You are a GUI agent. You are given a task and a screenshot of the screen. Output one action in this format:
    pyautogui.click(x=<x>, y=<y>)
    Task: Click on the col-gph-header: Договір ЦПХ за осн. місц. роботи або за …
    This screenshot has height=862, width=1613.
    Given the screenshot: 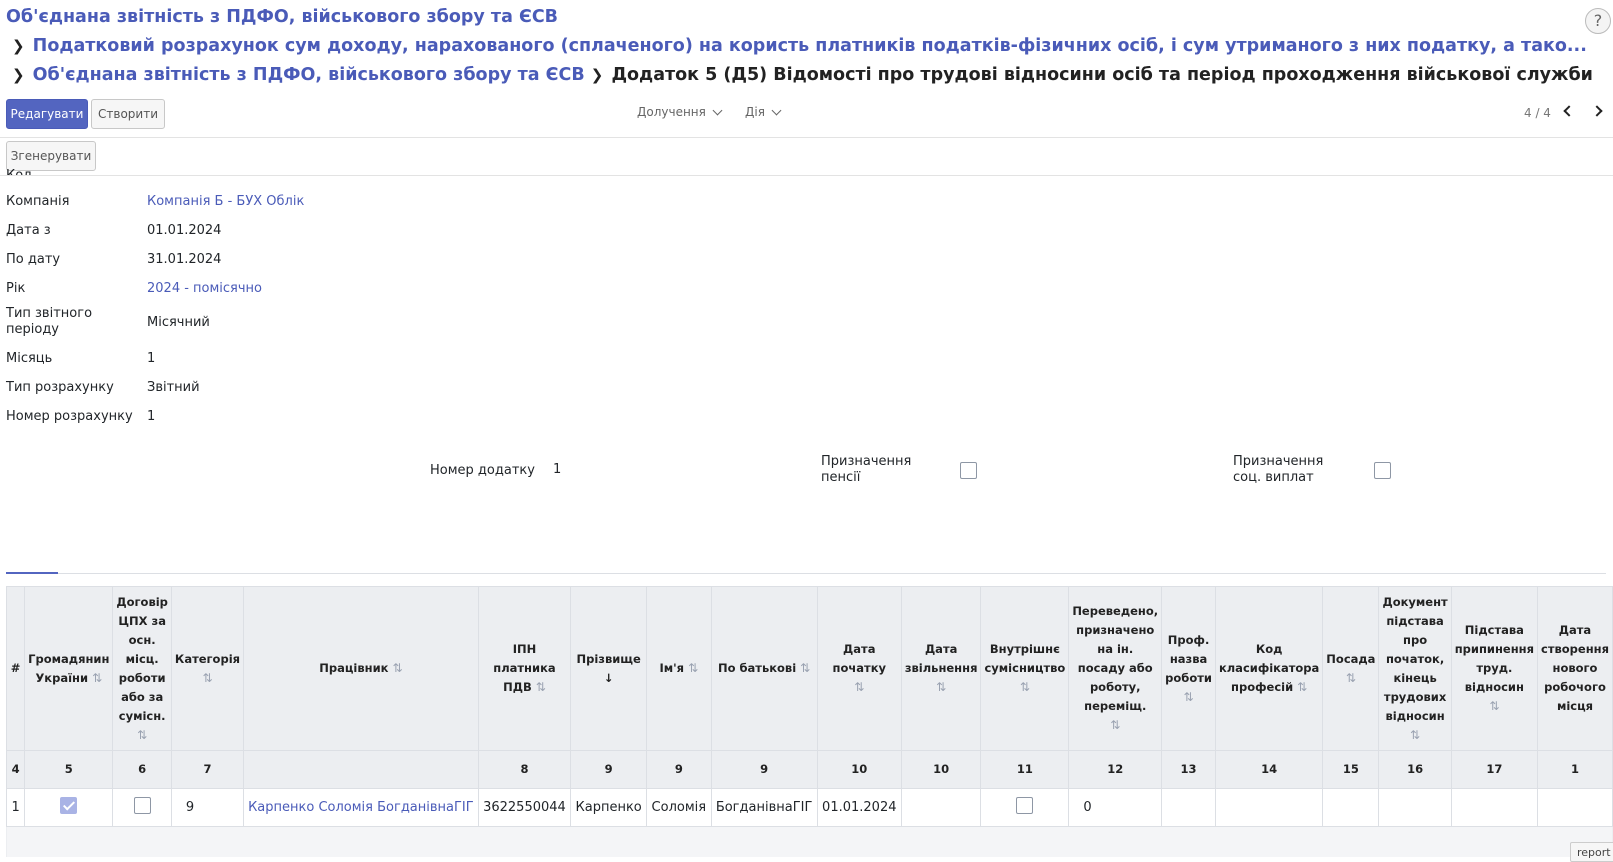 What is the action you would take?
    pyautogui.click(x=142, y=668)
    